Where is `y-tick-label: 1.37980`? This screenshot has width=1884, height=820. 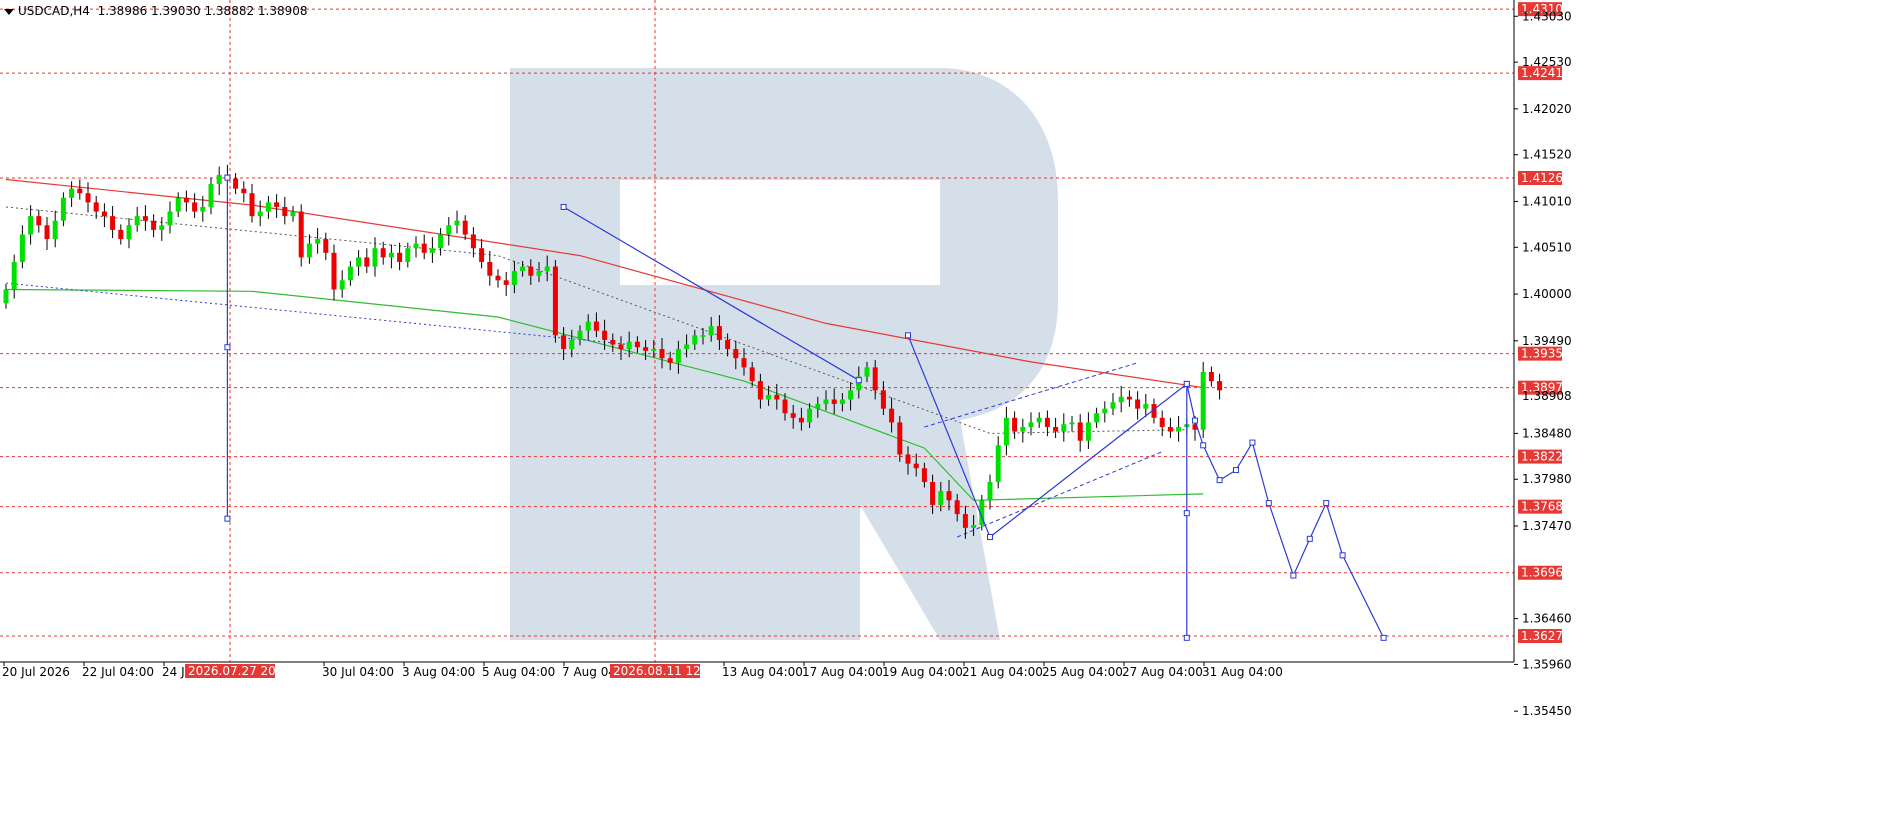 y-tick-label: 1.37980 is located at coordinates (1547, 479).